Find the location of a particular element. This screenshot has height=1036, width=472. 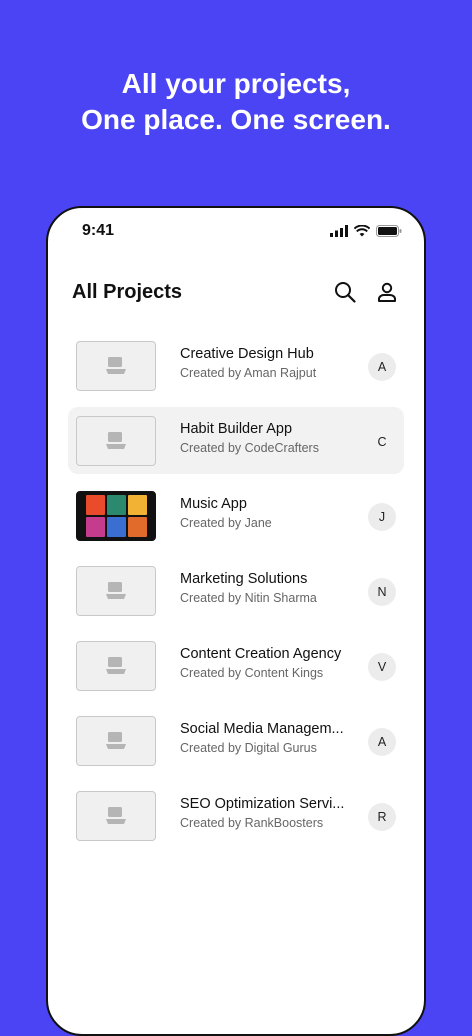

project-author: Created by Jane is located at coordinates (226, 523).